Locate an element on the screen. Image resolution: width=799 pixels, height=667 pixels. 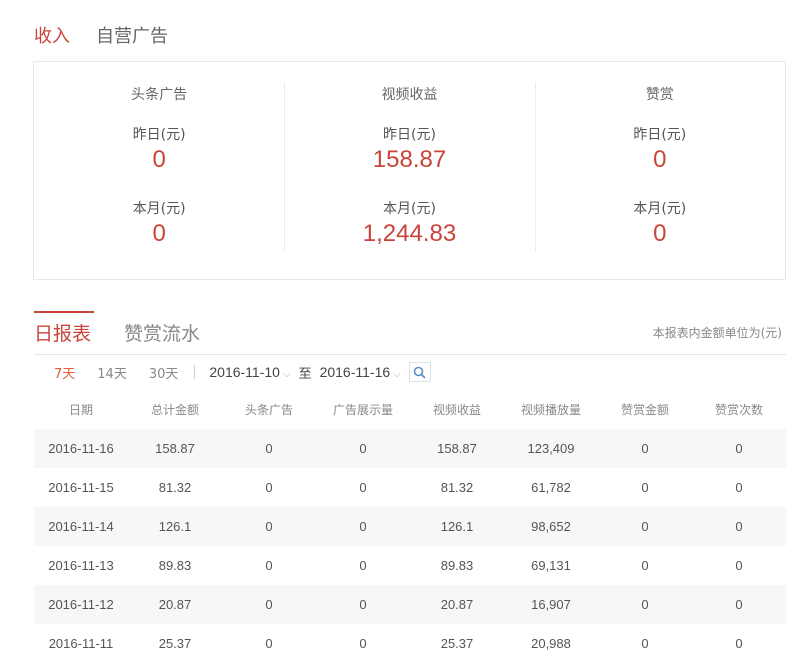
cell-total: 126.1 is located at coordinates (175, 526).